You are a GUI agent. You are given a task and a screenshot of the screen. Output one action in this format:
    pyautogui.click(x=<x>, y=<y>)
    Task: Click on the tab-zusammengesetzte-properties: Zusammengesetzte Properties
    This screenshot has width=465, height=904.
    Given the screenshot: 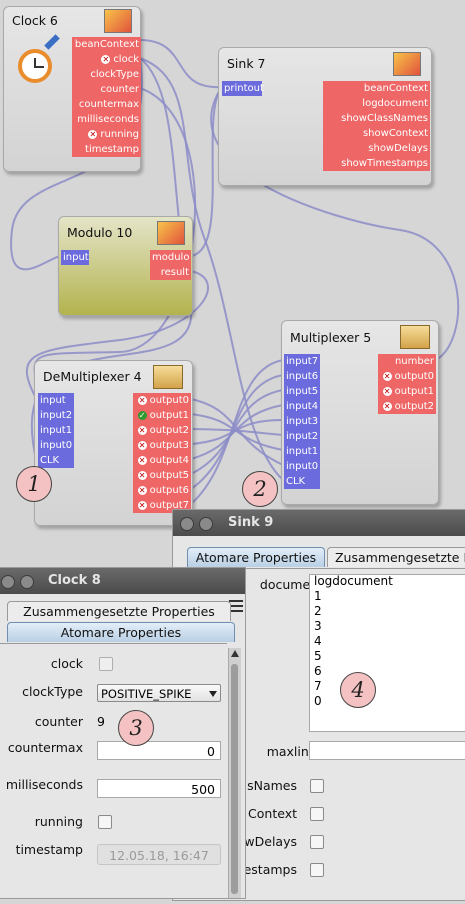 What is the action you would take?
    pyautogui.click(x=119, y=611)
    